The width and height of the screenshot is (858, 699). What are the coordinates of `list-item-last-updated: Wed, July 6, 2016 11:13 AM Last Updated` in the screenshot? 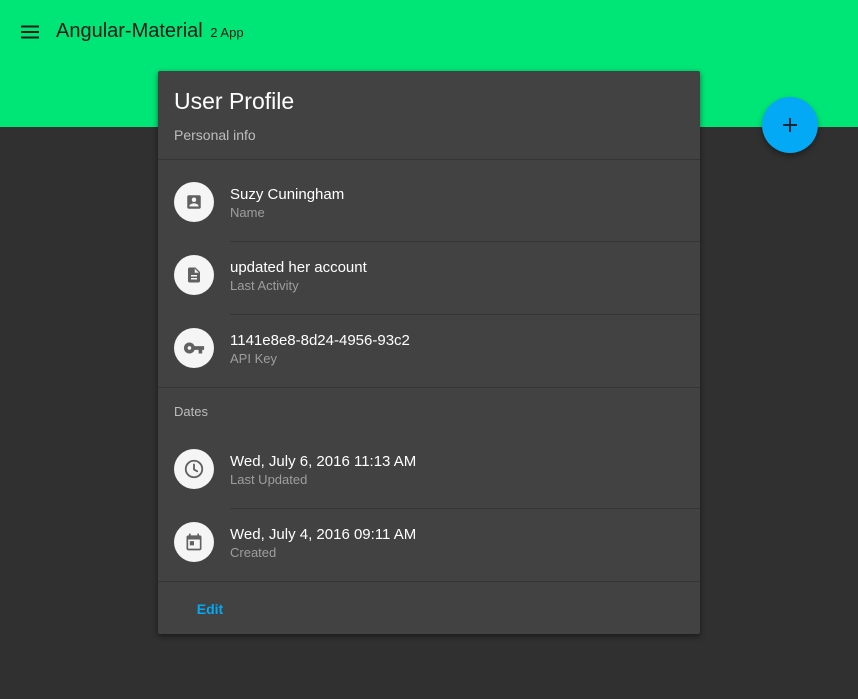 It's located at (429, 471).